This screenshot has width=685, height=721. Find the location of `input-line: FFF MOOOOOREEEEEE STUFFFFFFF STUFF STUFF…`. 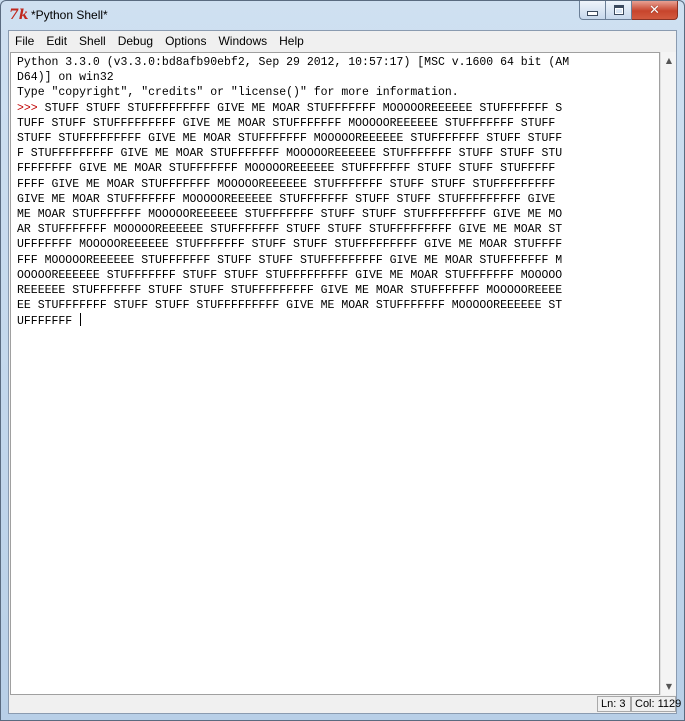

input-line: FFF MOOOOOREEEEEE STUFFFFFFF STUFF STUFF… is located at coordinates (290, 260).